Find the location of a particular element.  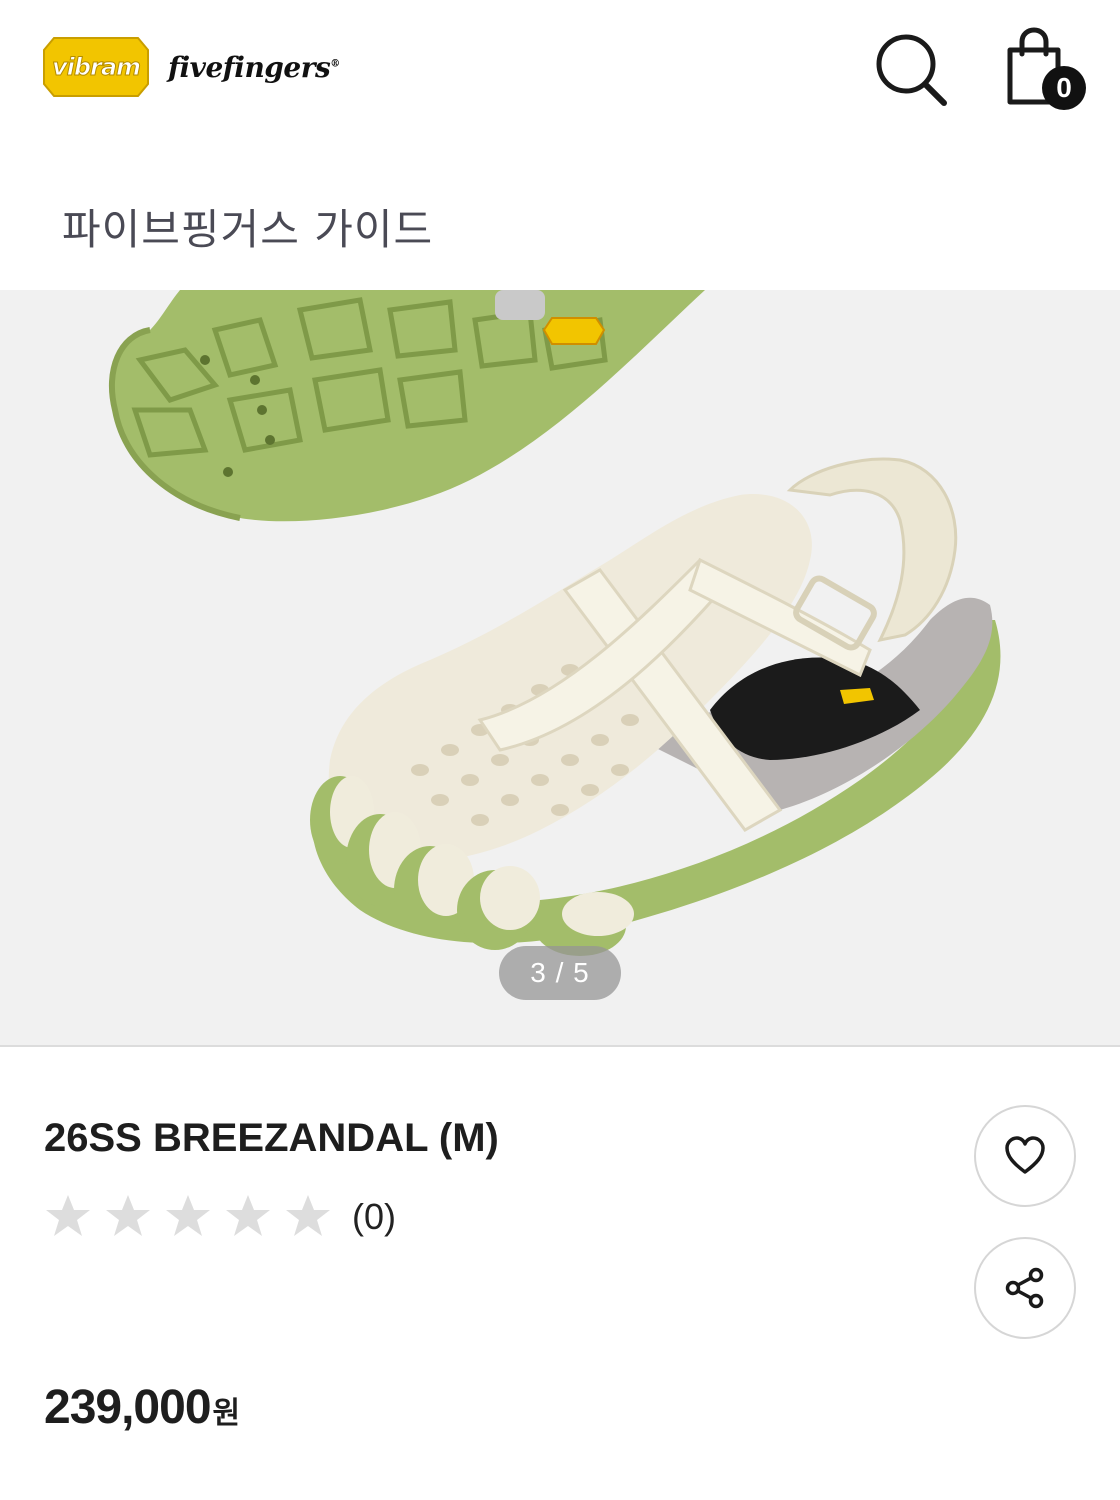

search-icon is located at coordinates (911, 70).